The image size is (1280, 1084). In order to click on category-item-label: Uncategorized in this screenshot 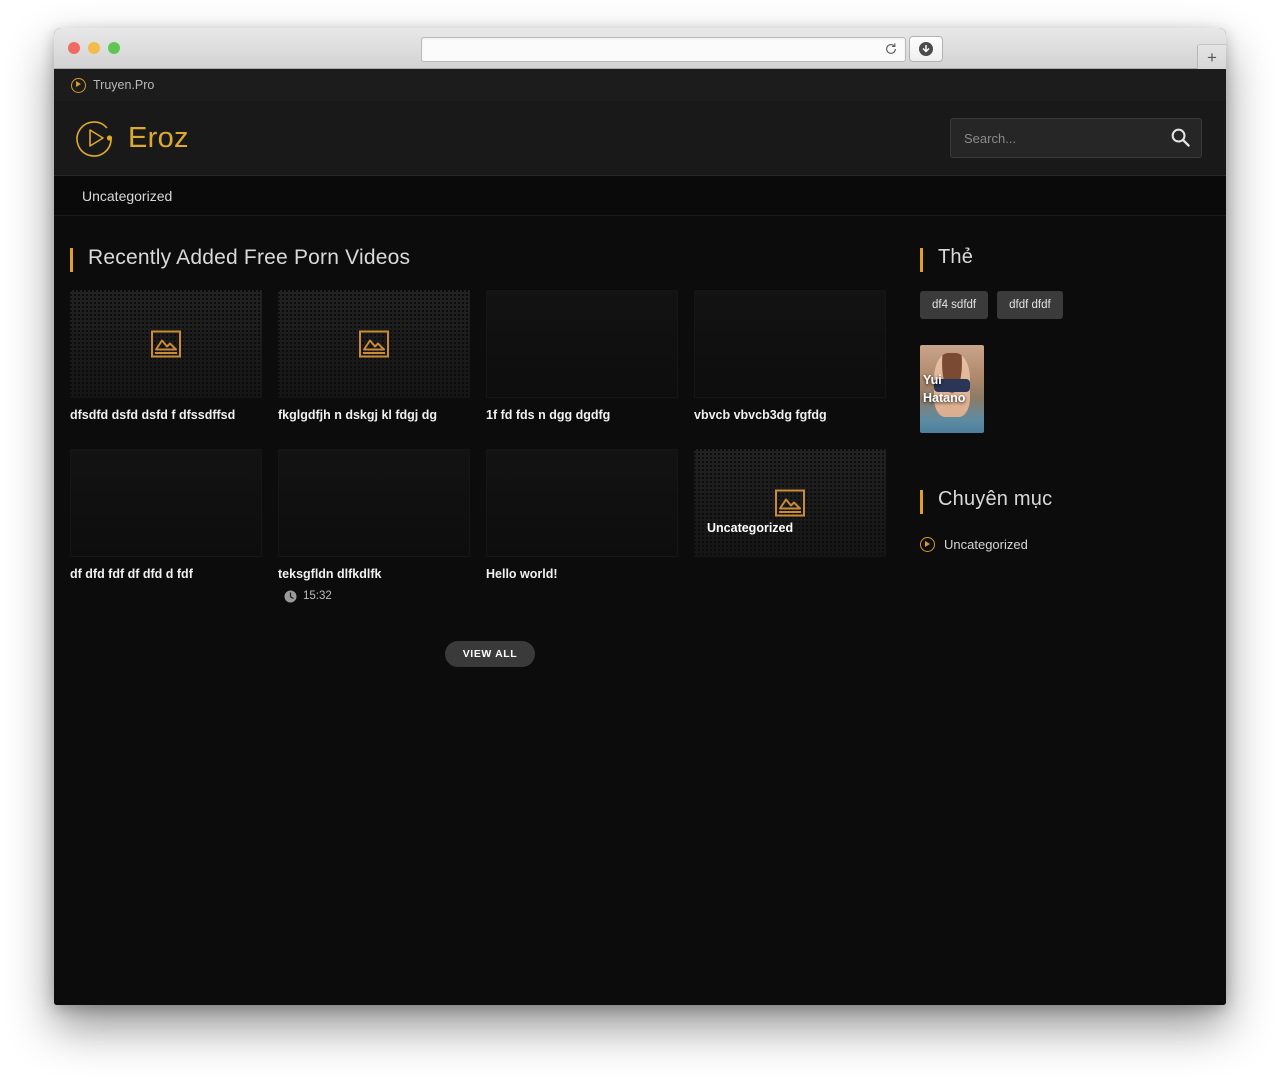, I will do `click(986, 544)`.